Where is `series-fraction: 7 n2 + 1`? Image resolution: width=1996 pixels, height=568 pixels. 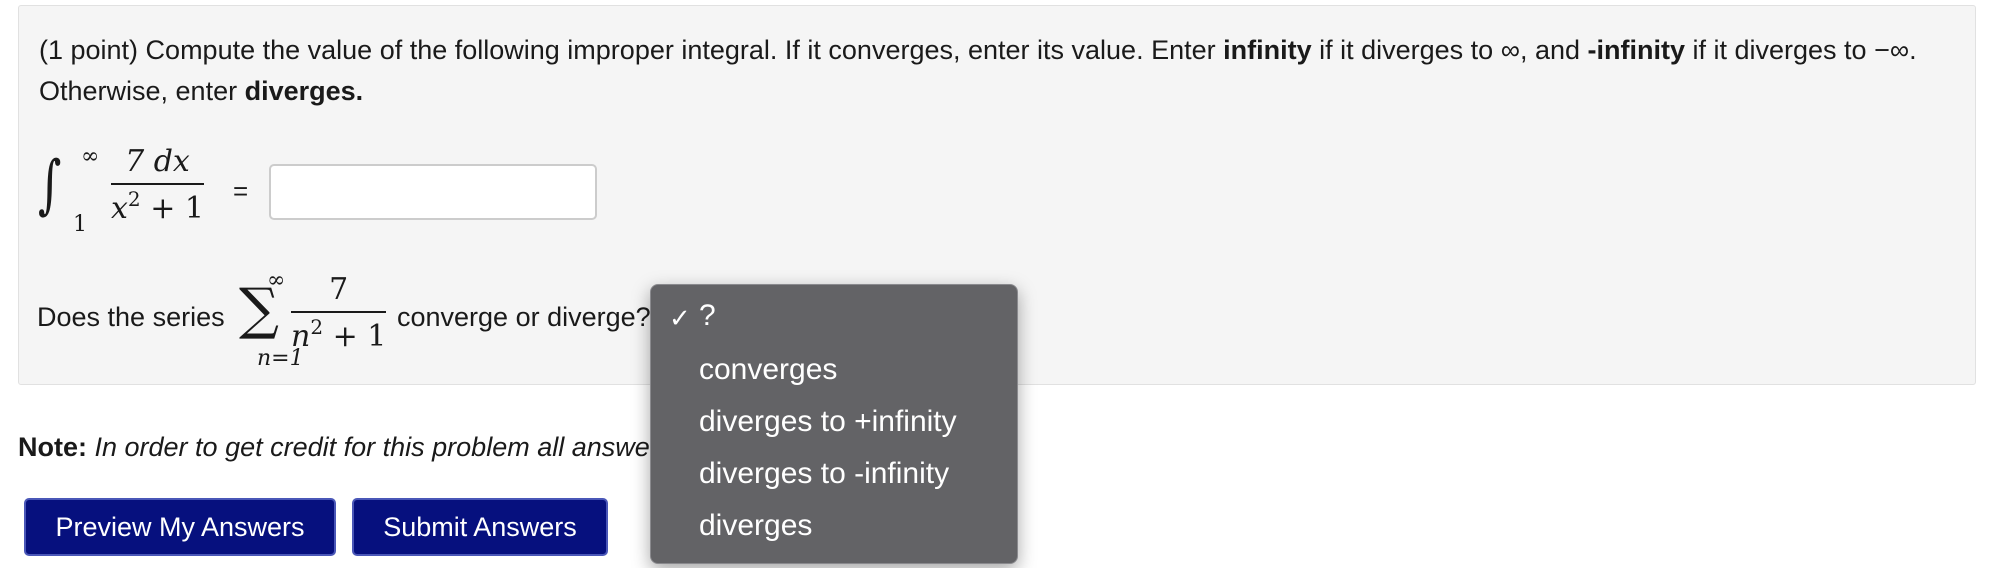 series-fraction: 7 n2 + 1 is located at coordinates (339, 313).